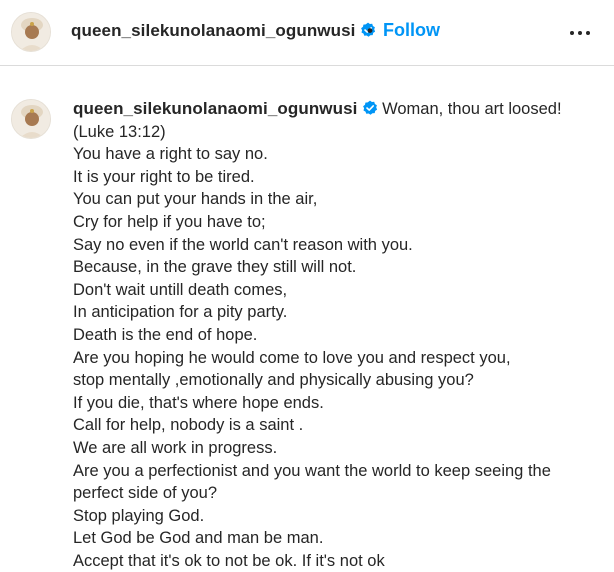 This screenshot has height=572, width=614. What do you see at coordinates (195, 199) in the screenshot?
I see `caption-line: You can put your hands in the air,` at bounding box center [195, 199].